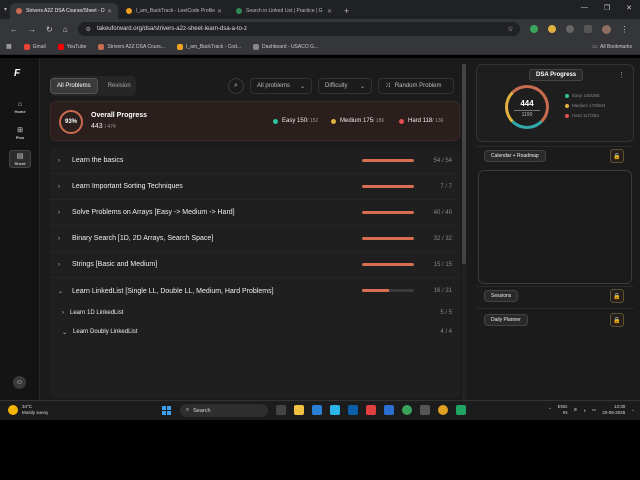  I want to click on apps-grid-icon: ▦, so click(9, 46).